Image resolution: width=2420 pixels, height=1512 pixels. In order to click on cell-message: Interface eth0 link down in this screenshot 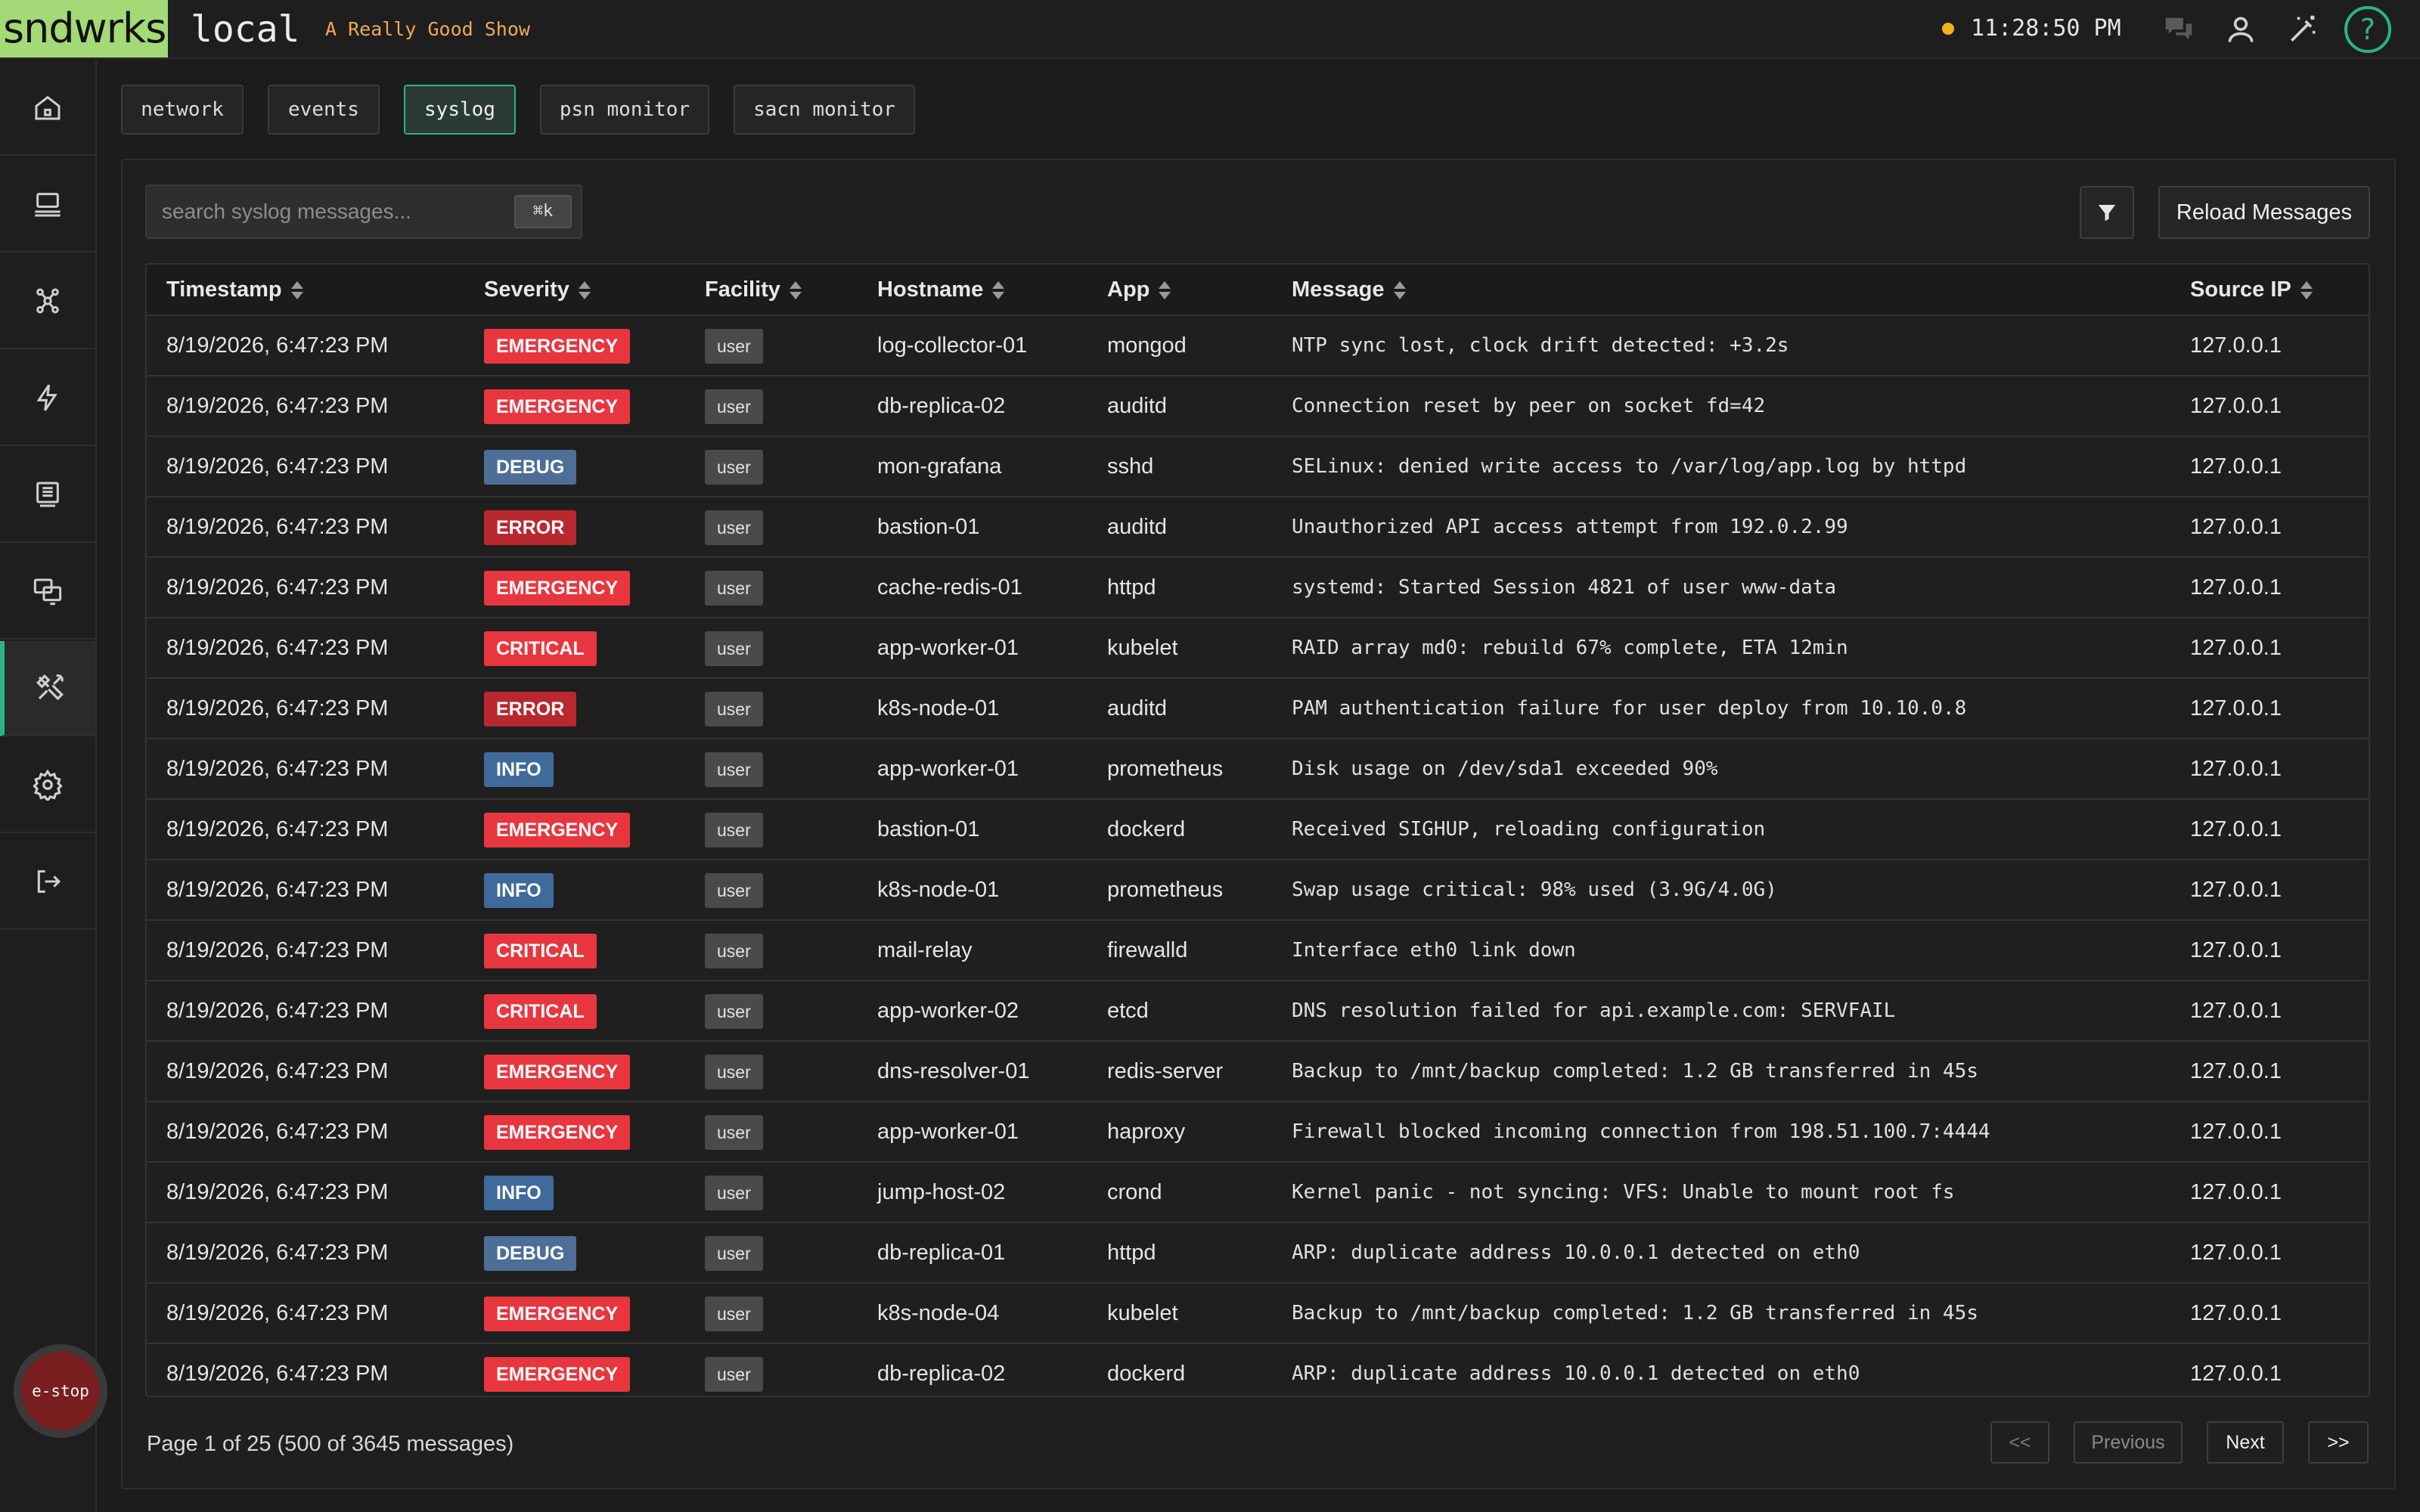, I will do `click(1434, 951)`.